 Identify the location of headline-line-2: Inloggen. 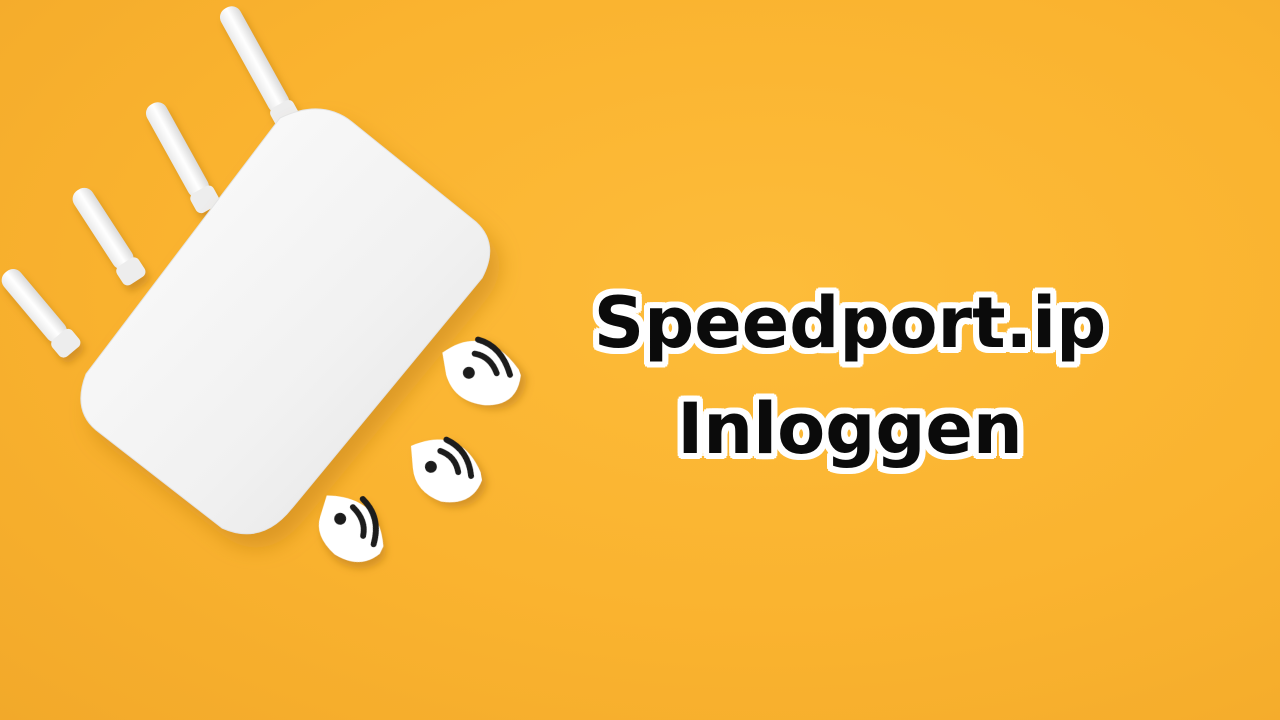
(850, 429).